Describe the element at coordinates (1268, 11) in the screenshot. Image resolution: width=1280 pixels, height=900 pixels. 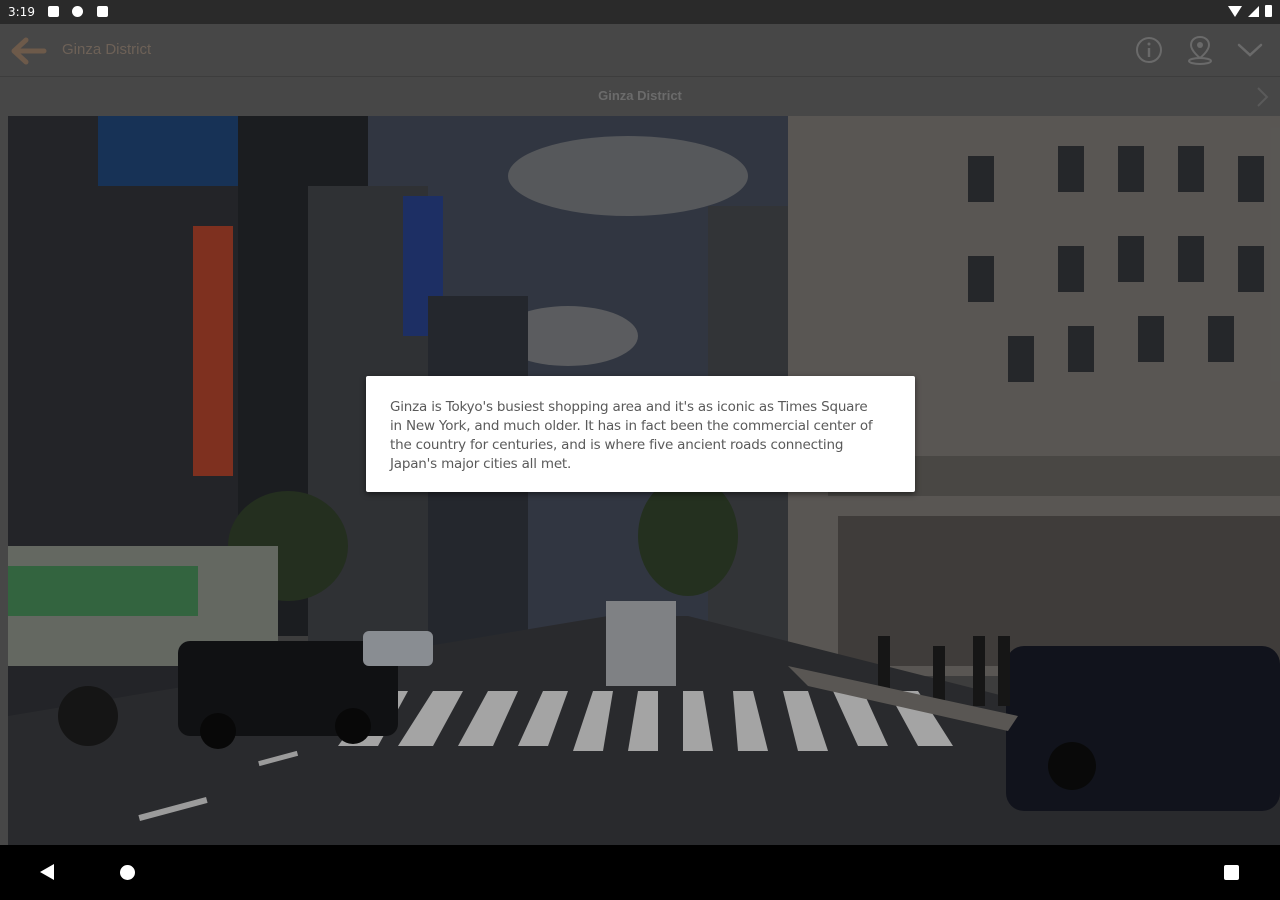
I see `battery-icon` at that location.